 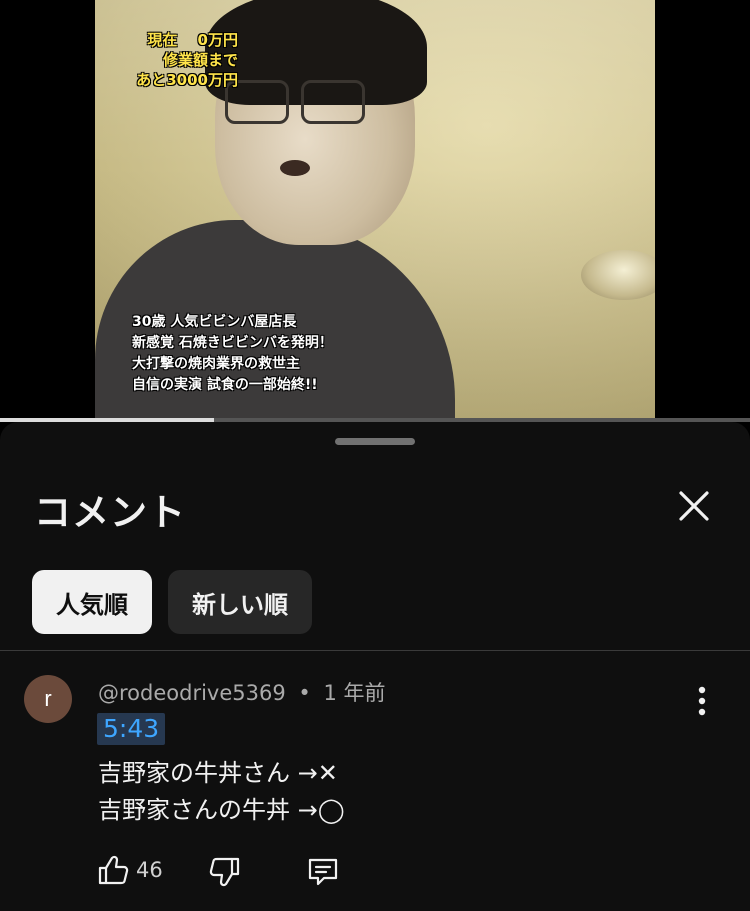 I want to click on thumbs-down-icon, so click(x=224, y=872).